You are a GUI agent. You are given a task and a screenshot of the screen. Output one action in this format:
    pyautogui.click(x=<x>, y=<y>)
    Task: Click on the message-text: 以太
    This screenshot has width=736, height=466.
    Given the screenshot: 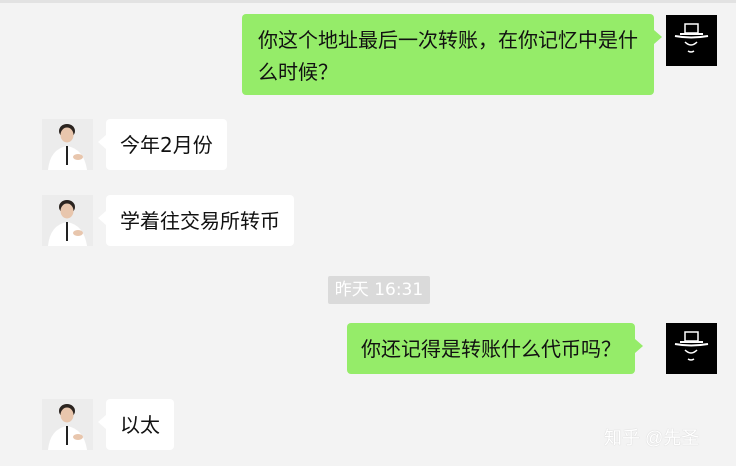 What is the action you would take?
    pyautogui.click(x=140, y=425)
    